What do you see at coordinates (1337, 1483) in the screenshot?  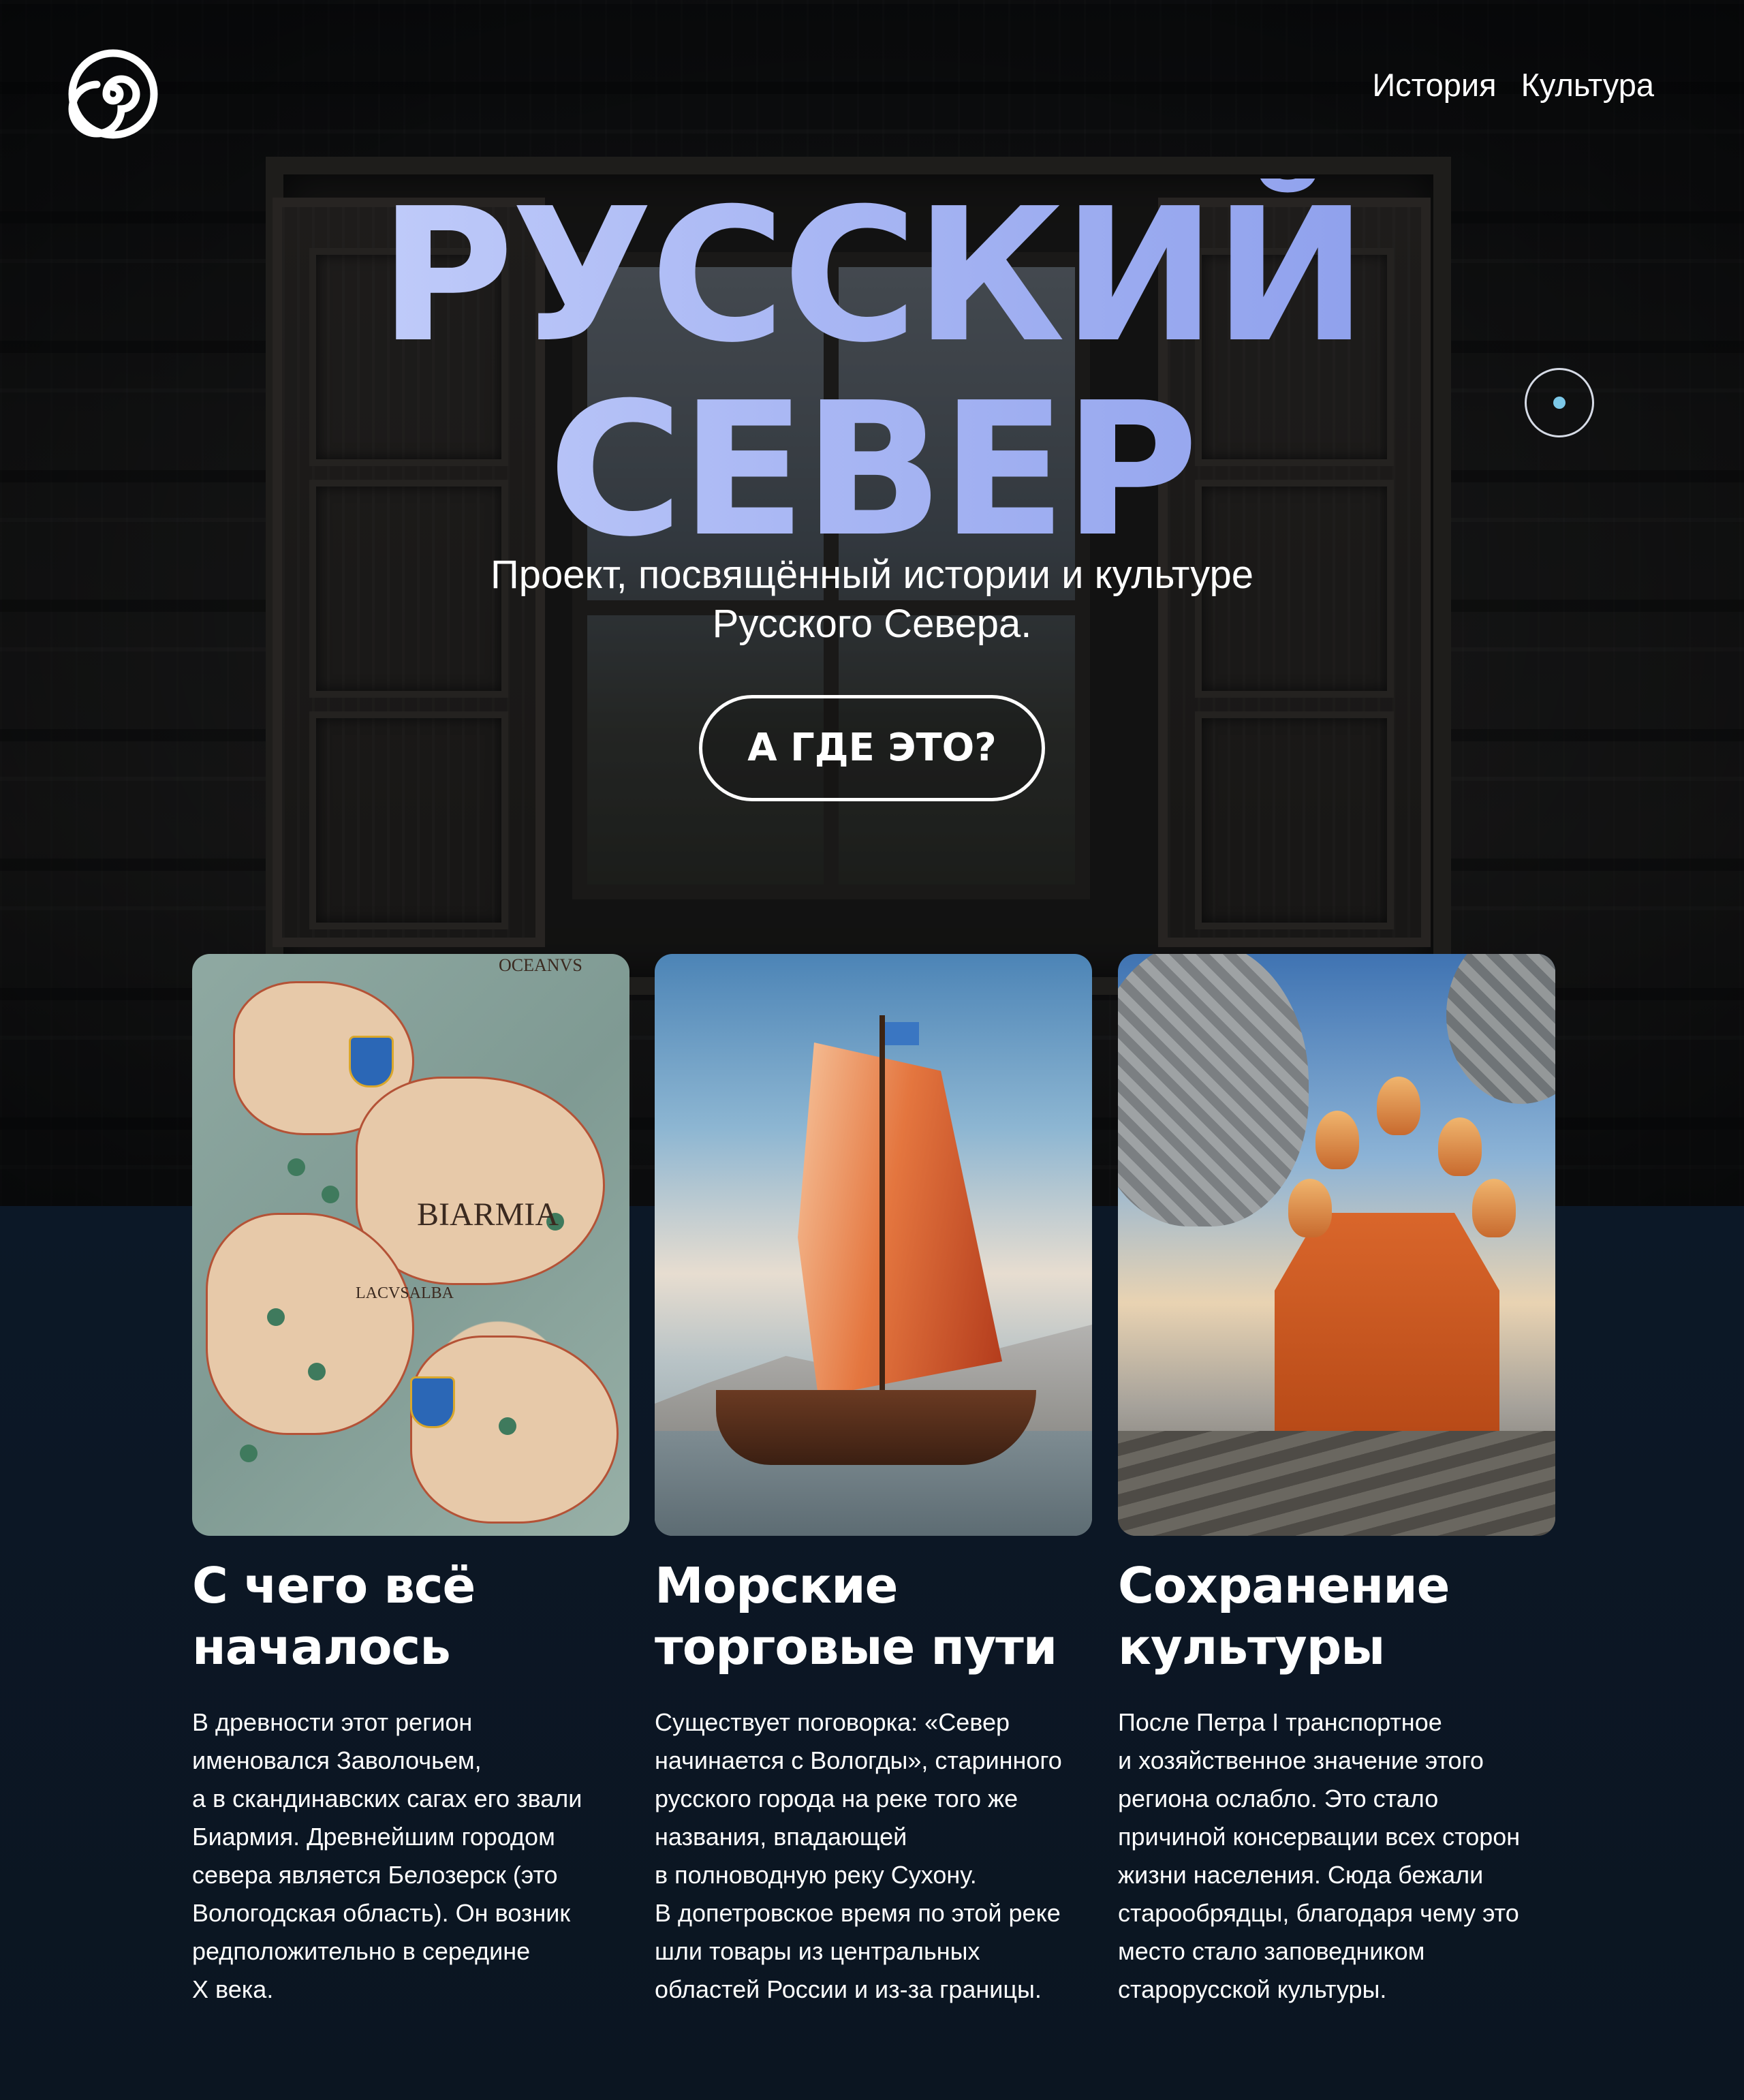 I see `wooden-roof` at bounding box center [1337, 1483].